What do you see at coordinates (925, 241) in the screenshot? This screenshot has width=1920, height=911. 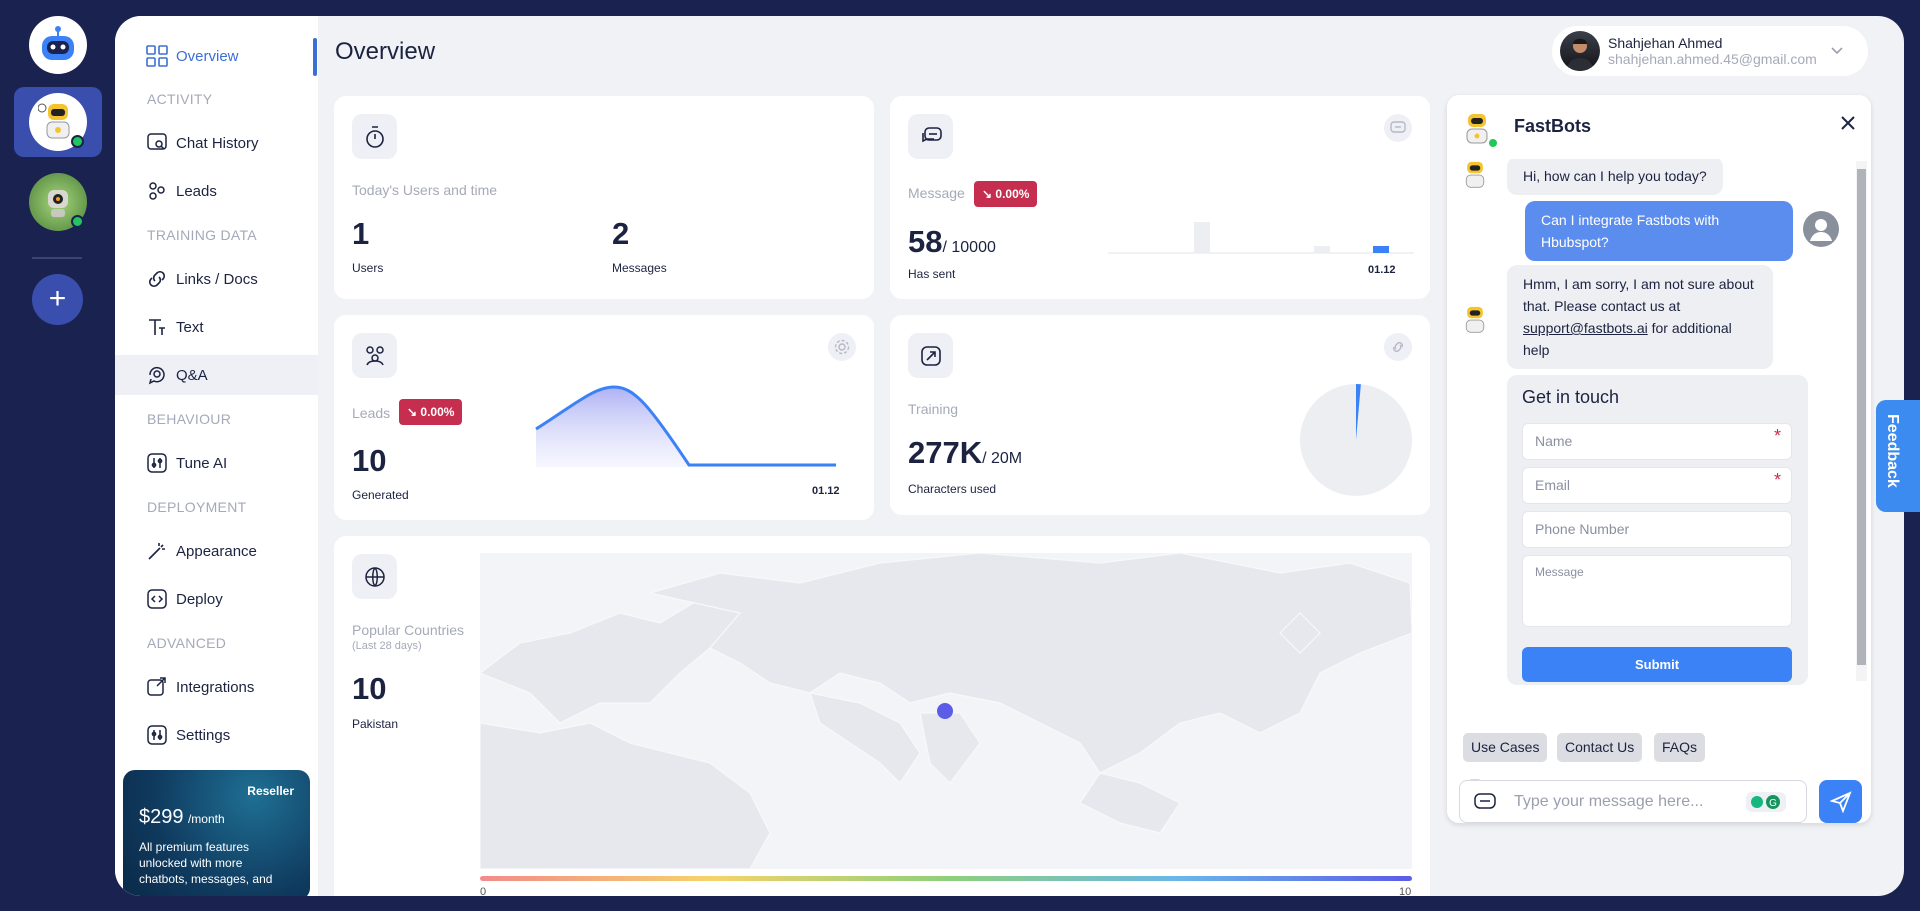 I see `message-value: 58` at bounding box center [925, 241].